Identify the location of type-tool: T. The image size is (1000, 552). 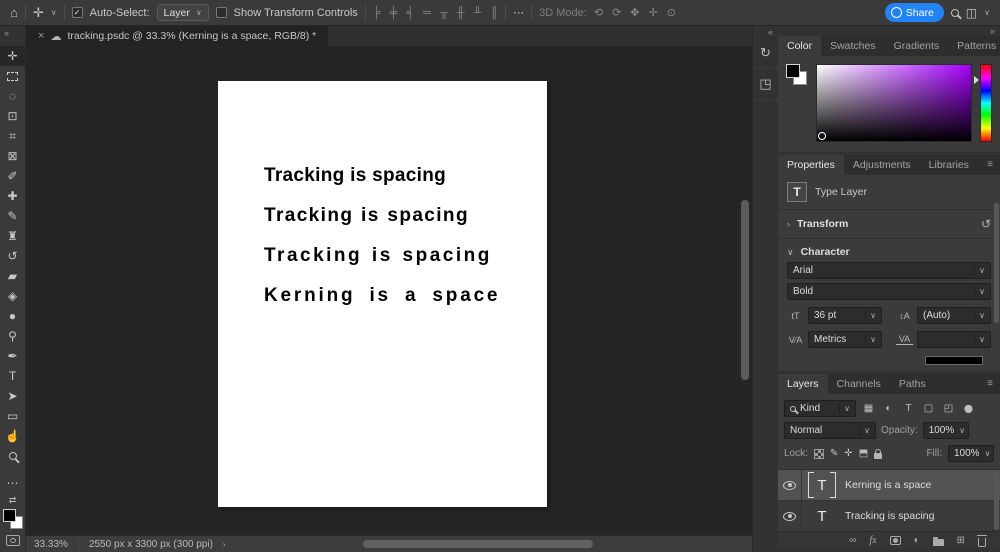
(12, 376).